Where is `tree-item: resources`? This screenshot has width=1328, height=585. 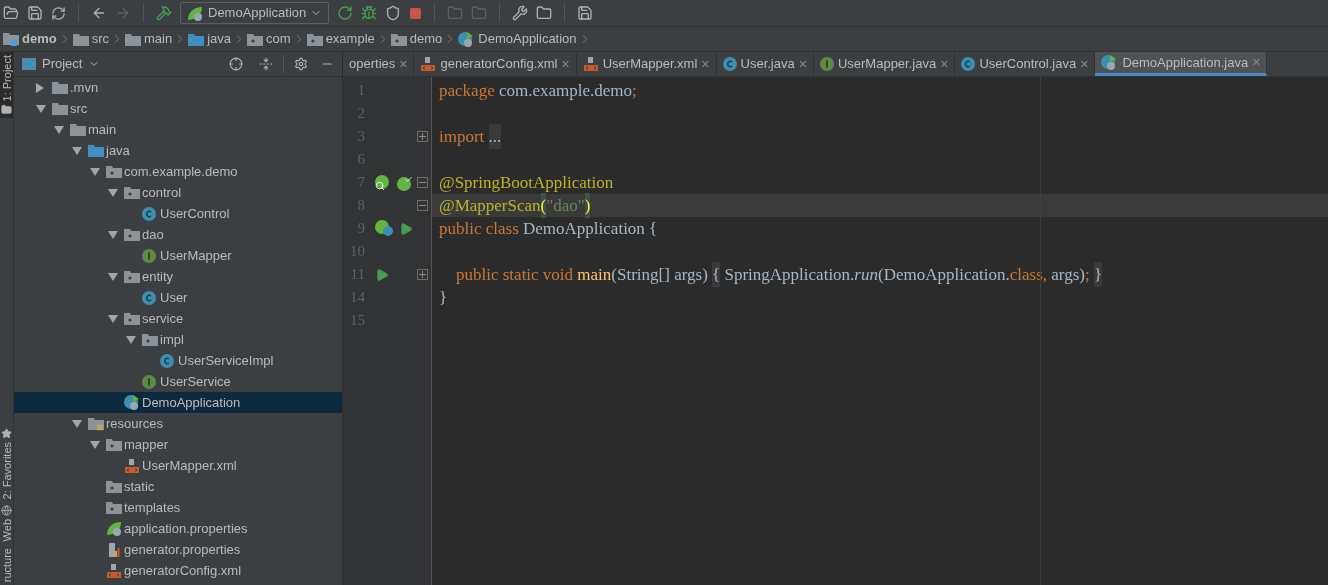 tree-item: resources is located at coordinates (178, 423).